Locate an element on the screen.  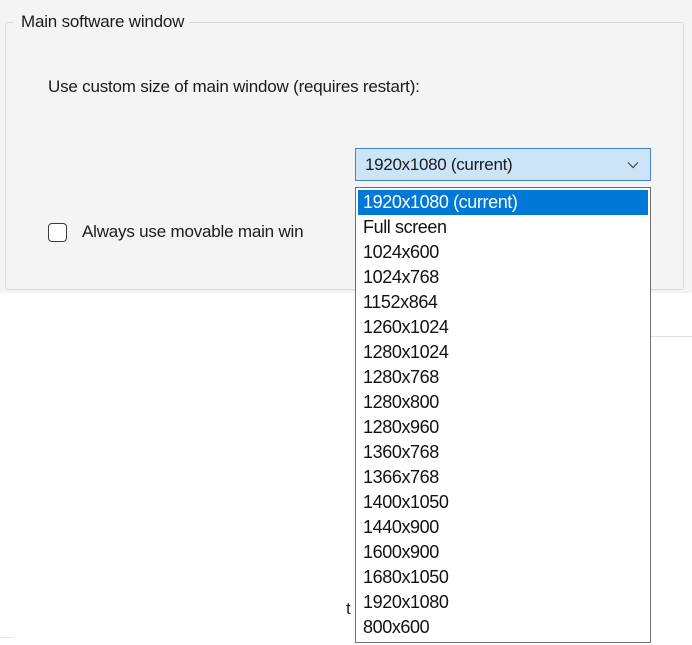
movable-window-checkbox is located at coordinates (57, 232).